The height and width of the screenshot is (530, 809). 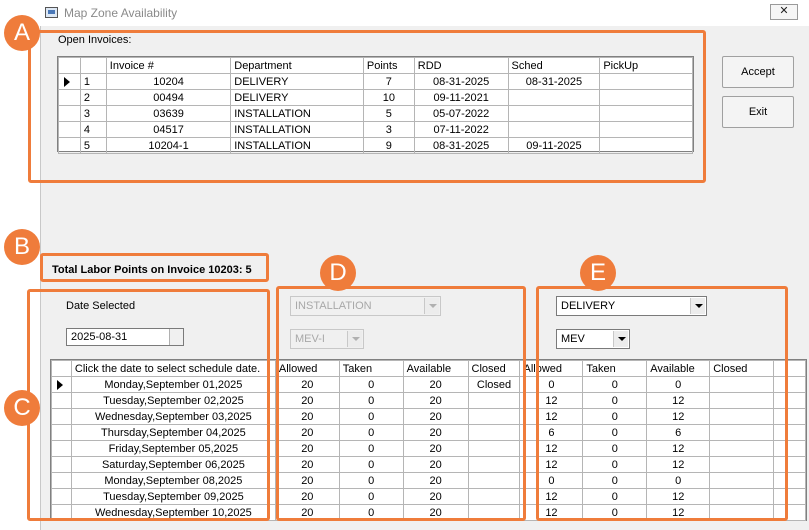 I want to click on column-header-rdd: RDD, so click(x=461, y=65).